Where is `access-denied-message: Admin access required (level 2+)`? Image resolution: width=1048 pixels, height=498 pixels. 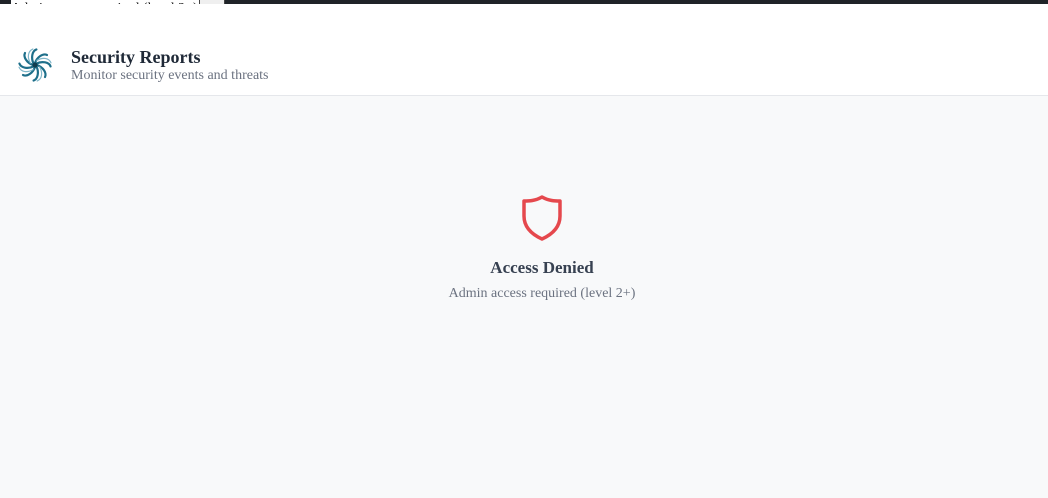 access-denied-message: Admin access required (level 2+) is located at coordinates (542, 293).